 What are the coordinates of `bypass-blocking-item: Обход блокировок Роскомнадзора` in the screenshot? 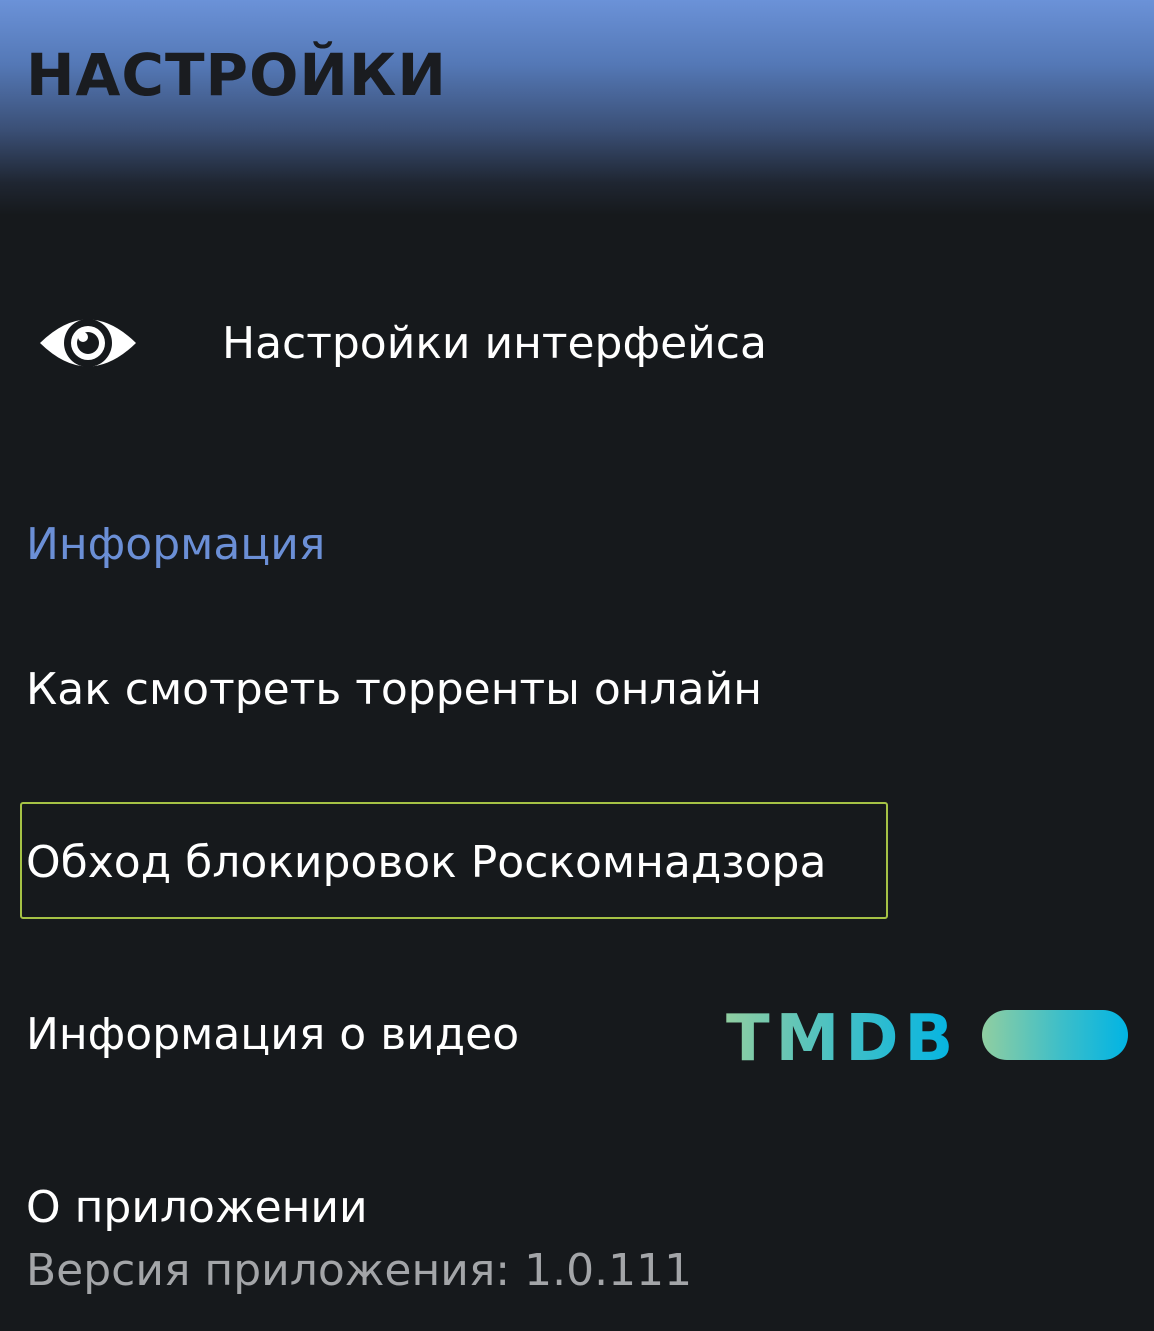 It's located at (426, 863).